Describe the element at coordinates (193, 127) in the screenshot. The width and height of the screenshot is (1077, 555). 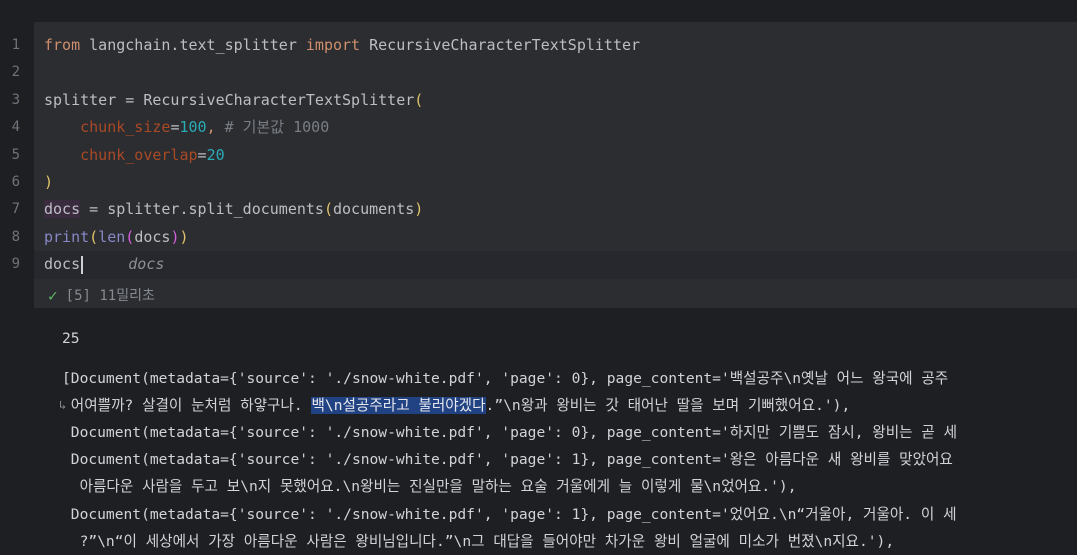
I see `number: 100` at that location.